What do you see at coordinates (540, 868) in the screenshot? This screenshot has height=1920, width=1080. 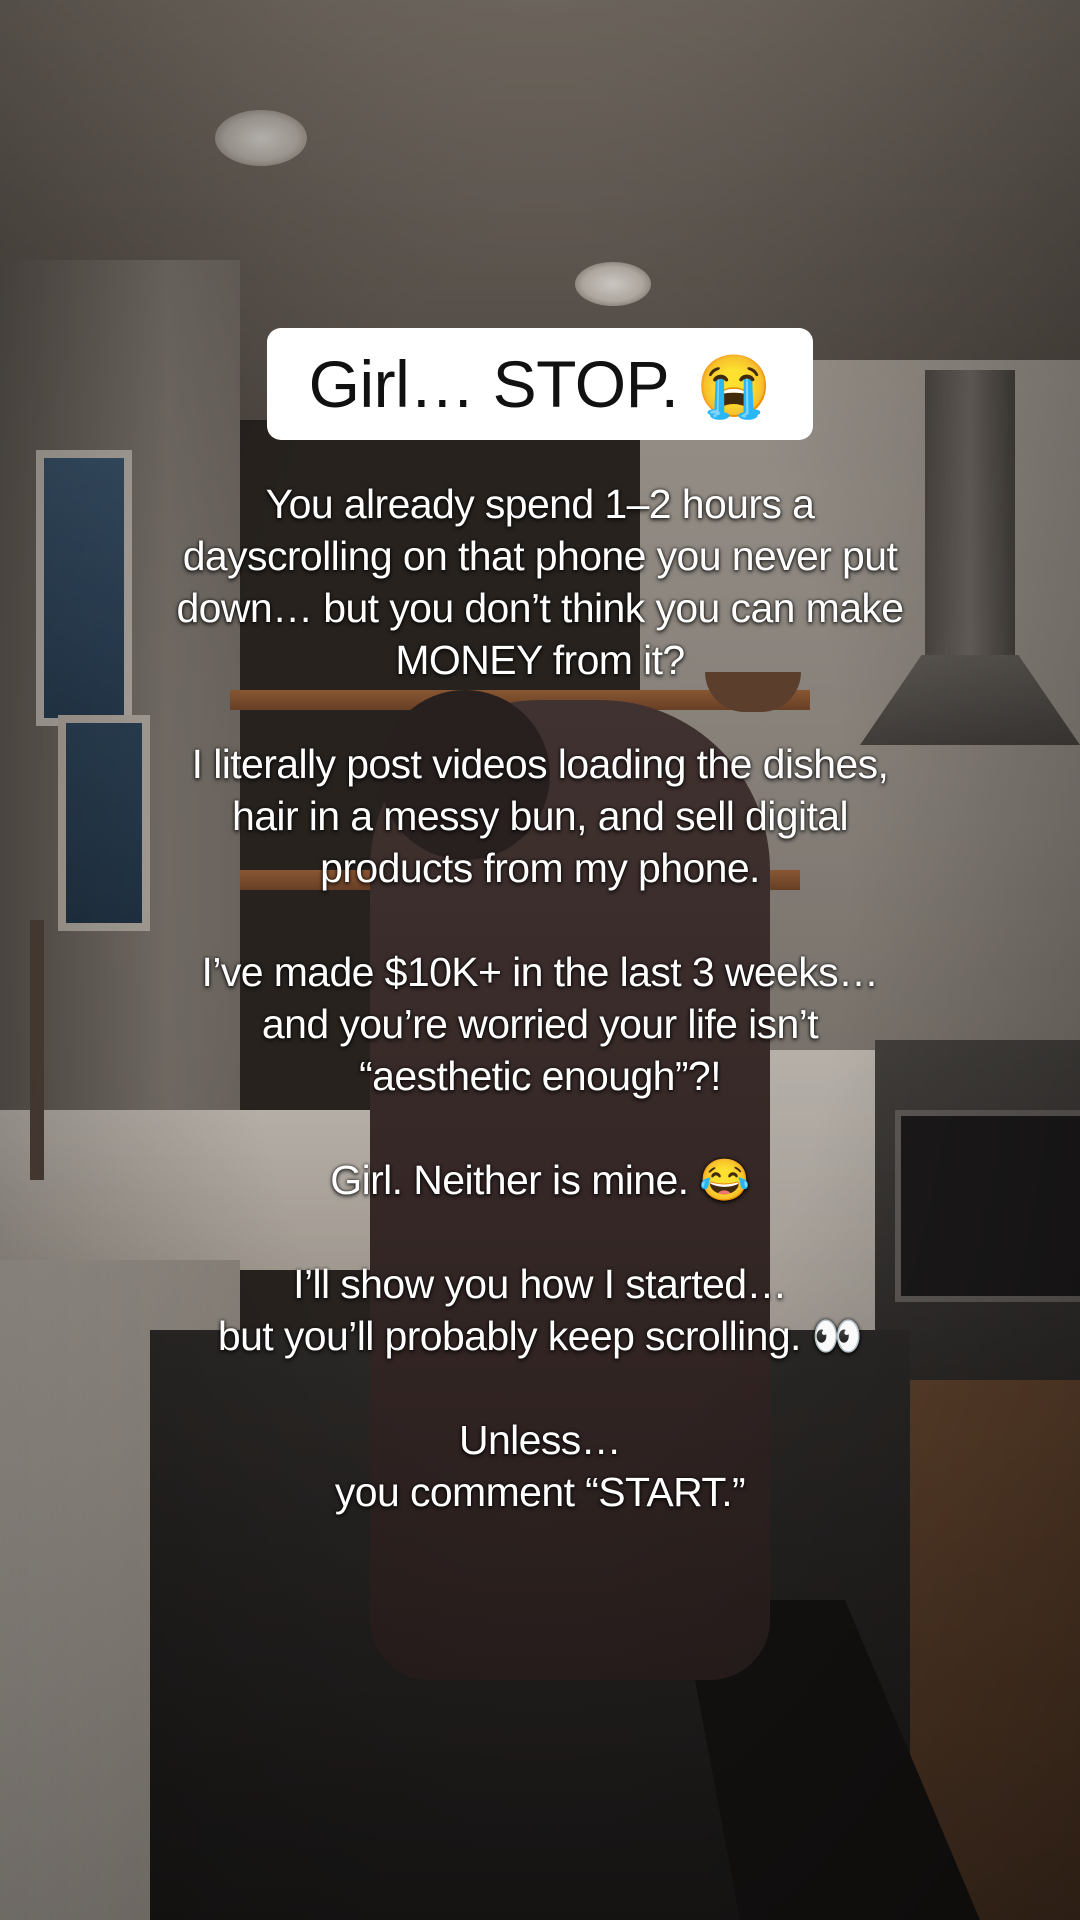 I see `caption-line: products from my phone.` at bounding box center [540, 868].